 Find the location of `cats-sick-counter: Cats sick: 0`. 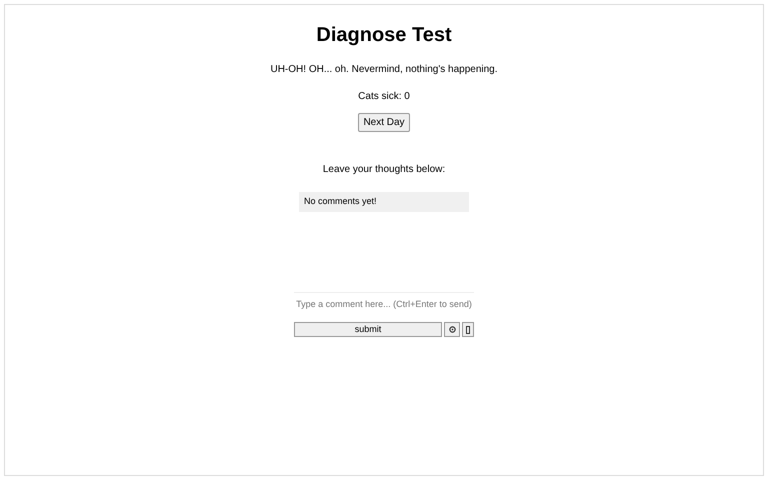

cats-sick-counter: Cats sick: 0 is located at coordinates (384, 97).